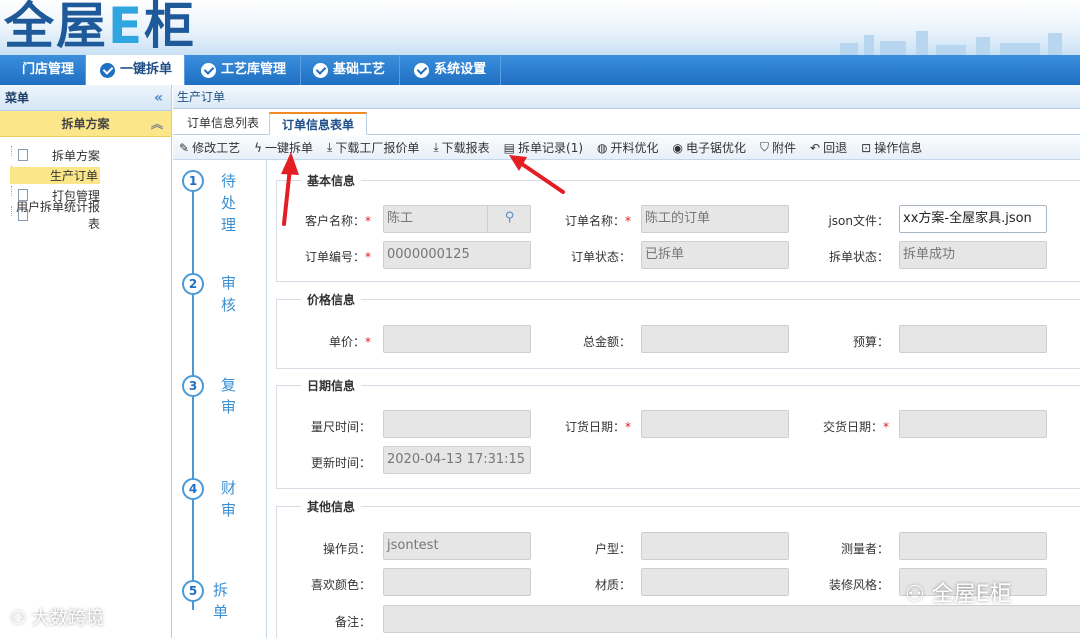  What do you see at coordinates (973, 424) in the screenshot?
I see `delivery-date-field` at bounding box center [973, 424].